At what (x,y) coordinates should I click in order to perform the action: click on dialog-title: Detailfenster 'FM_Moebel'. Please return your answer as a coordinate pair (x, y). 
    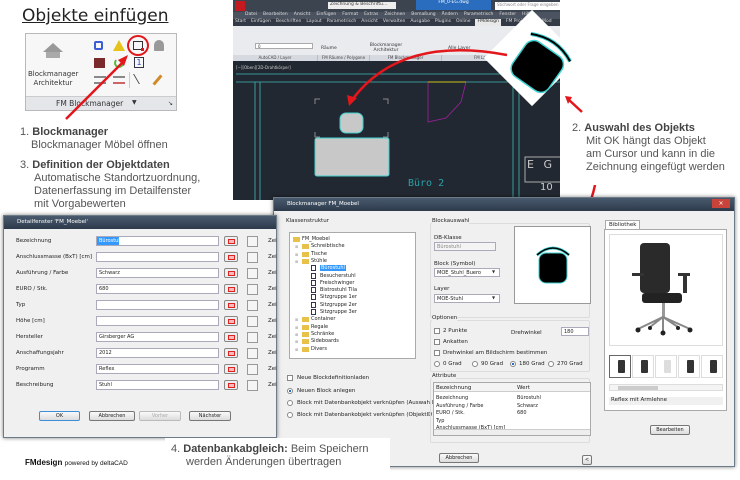
    Looking at the image, I should click on (140, 222).